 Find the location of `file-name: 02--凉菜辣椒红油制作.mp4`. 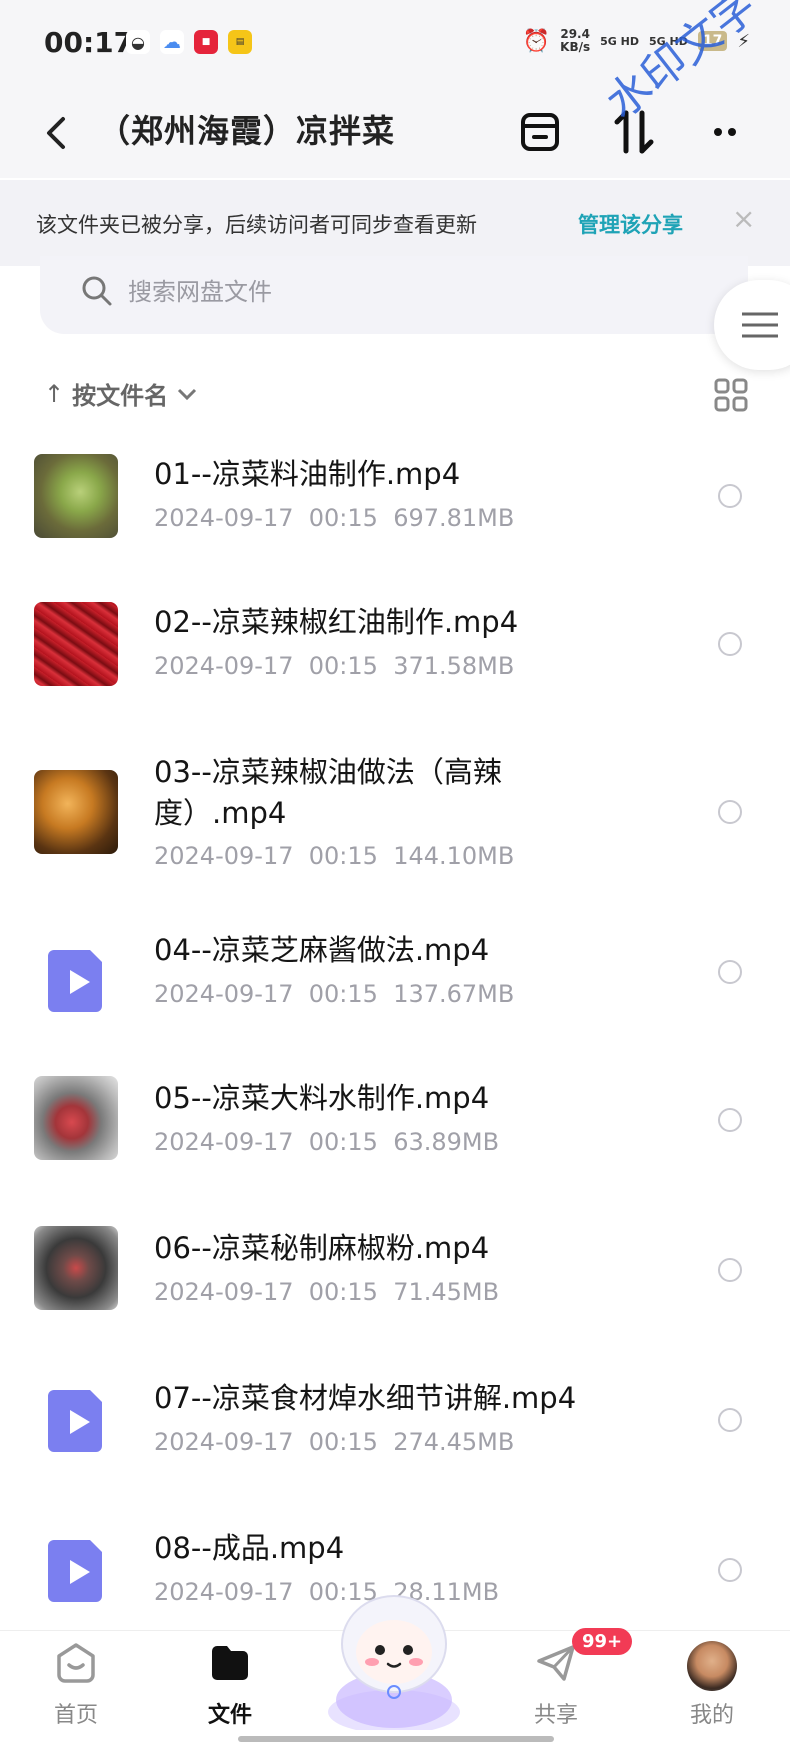

file-name: 02--凉菜辣椒红油制作.mp4 is located at coordinates (336, 622).